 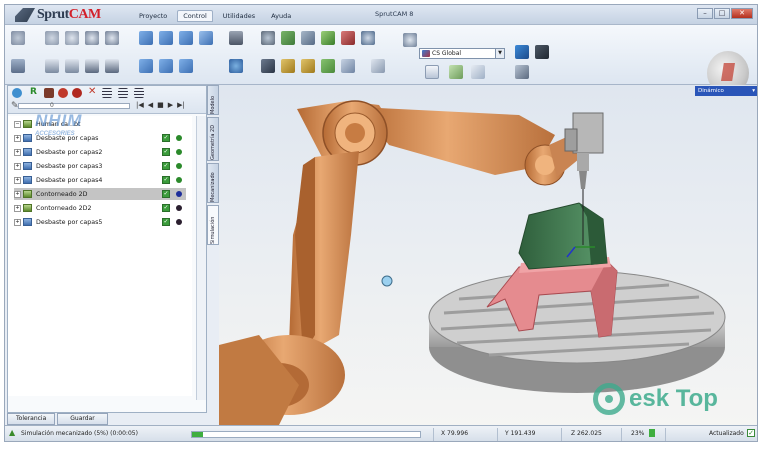 What do you see at coordinates (239, 16) in the screenshot?
I see `tab-utilidades: Utilidades` at bounding box center [239, 16].